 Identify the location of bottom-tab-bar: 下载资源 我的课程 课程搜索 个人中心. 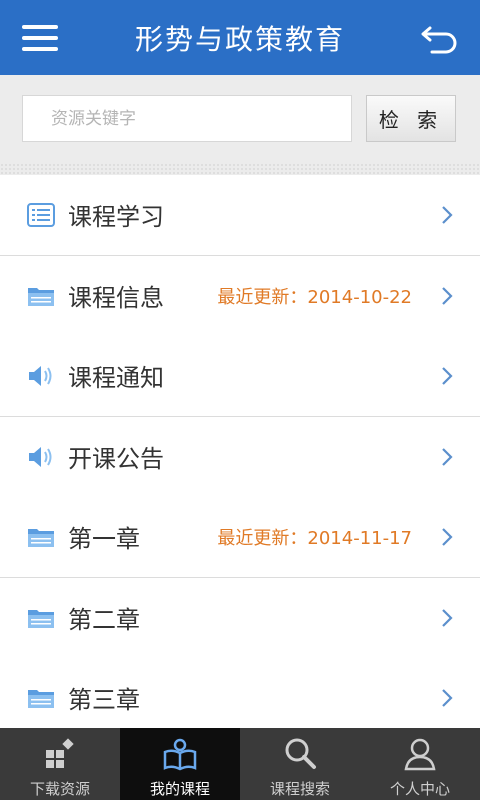
(240, 764).